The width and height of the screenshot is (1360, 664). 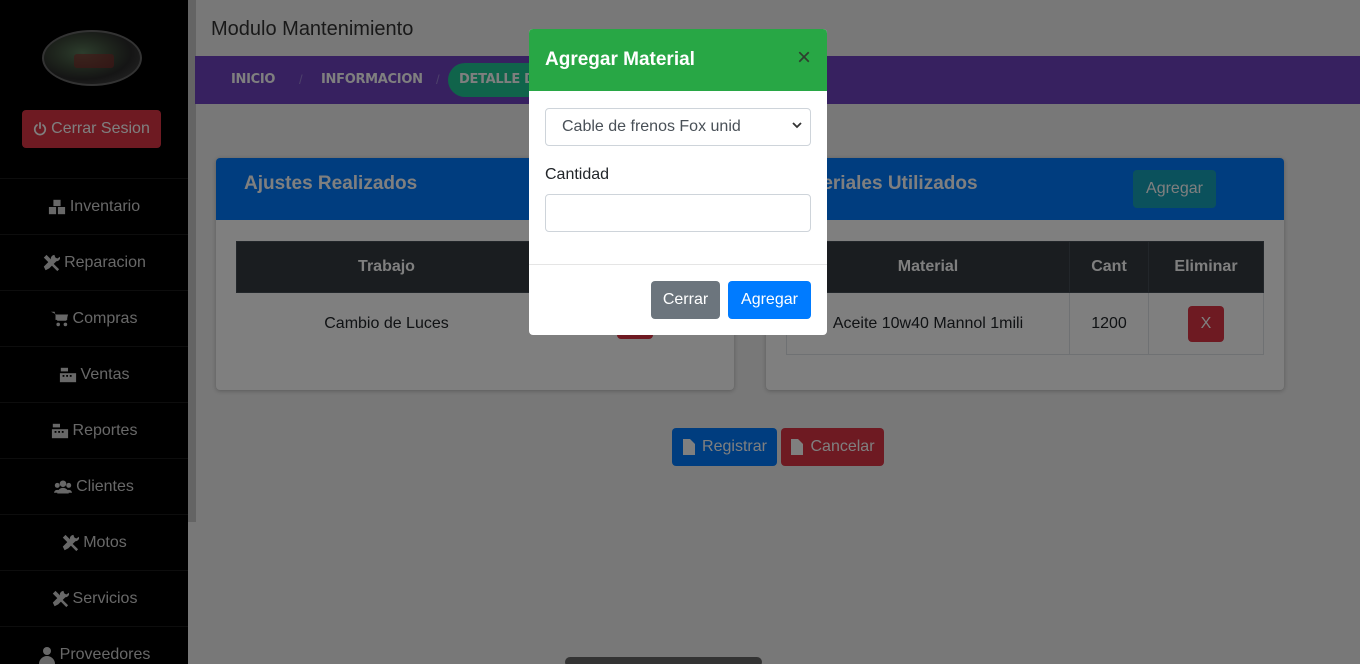 I want to click on horizontal-scrollbar, so click(x=663, y=660).